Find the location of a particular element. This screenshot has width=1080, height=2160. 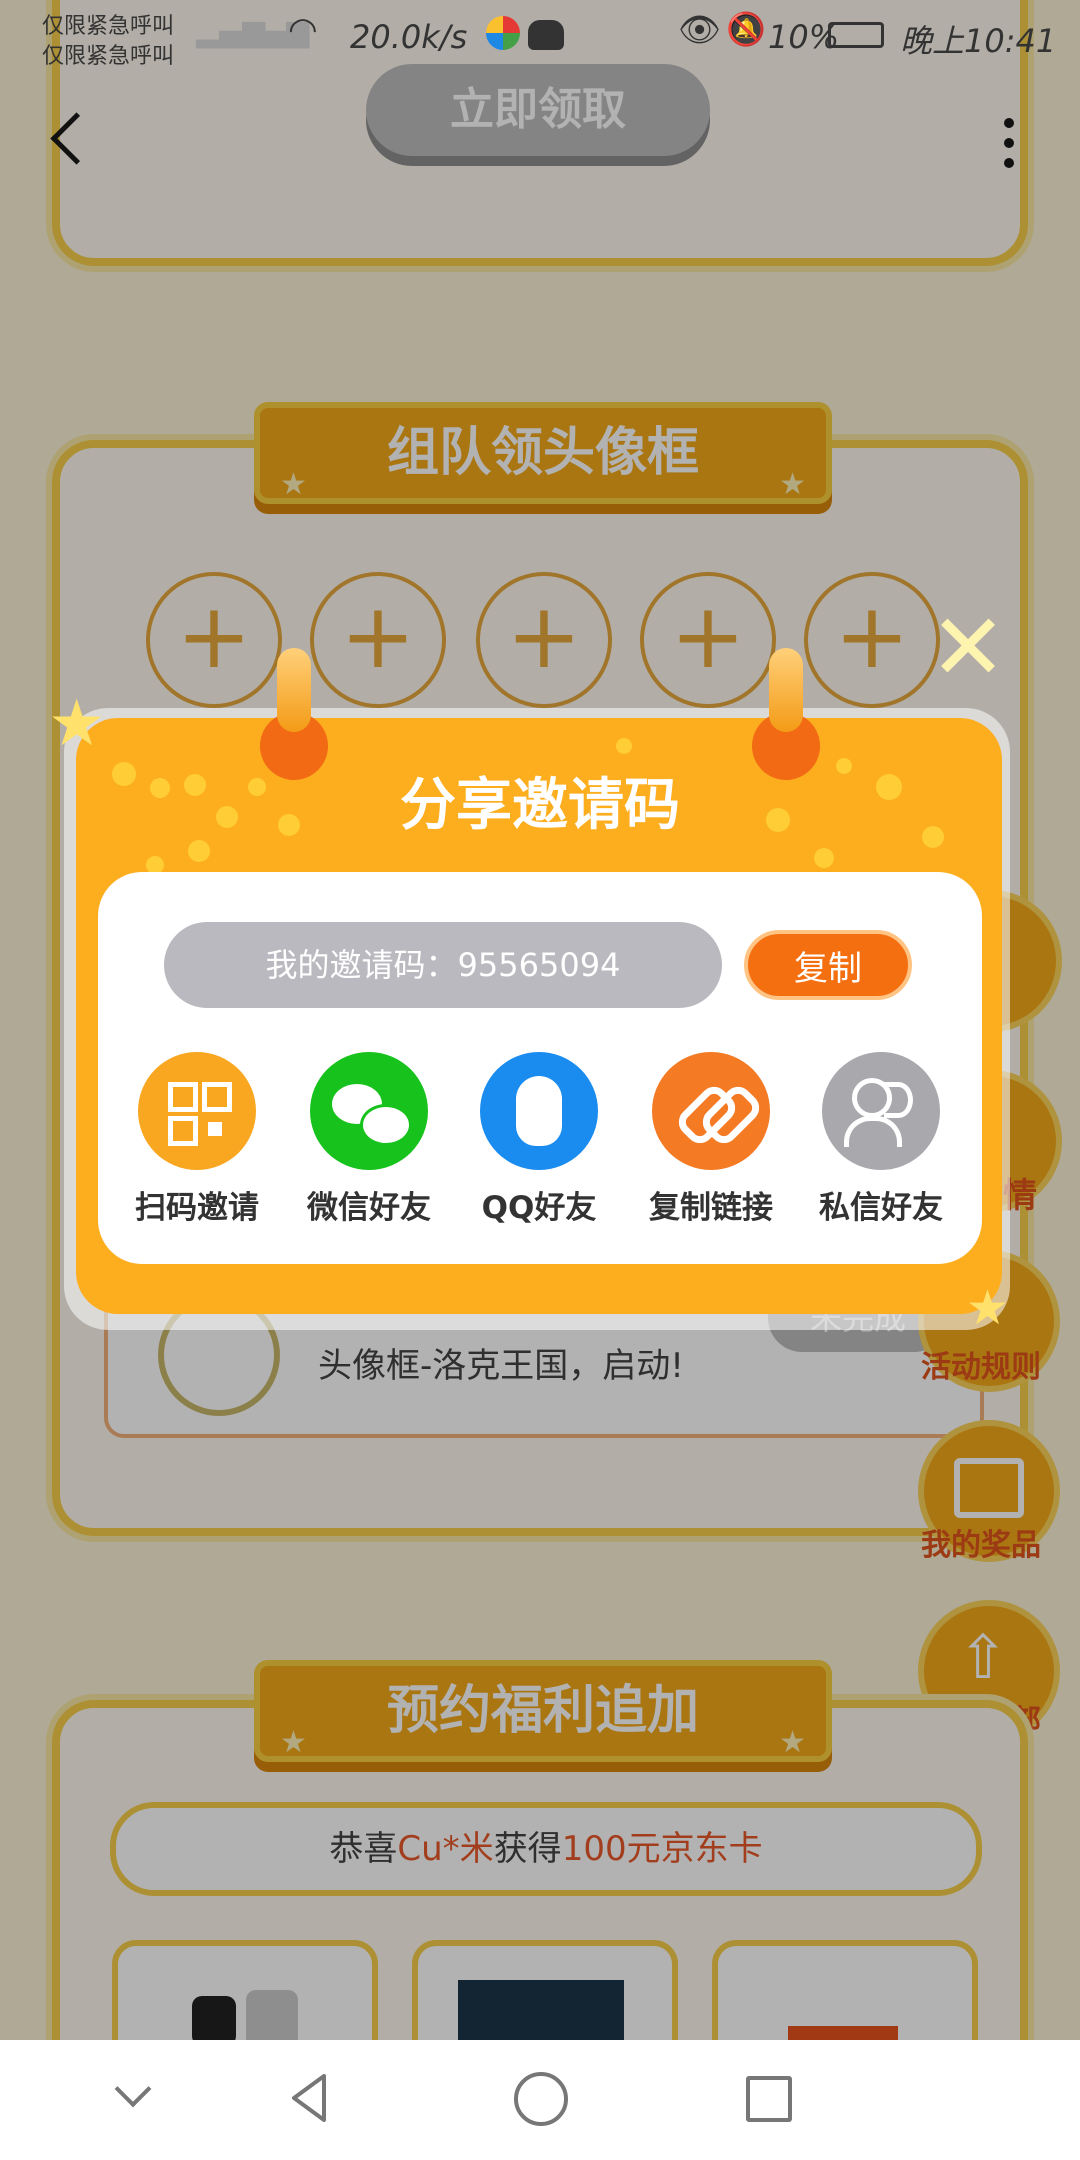

back-triangle-icon is located at coordinates (309, 2098).